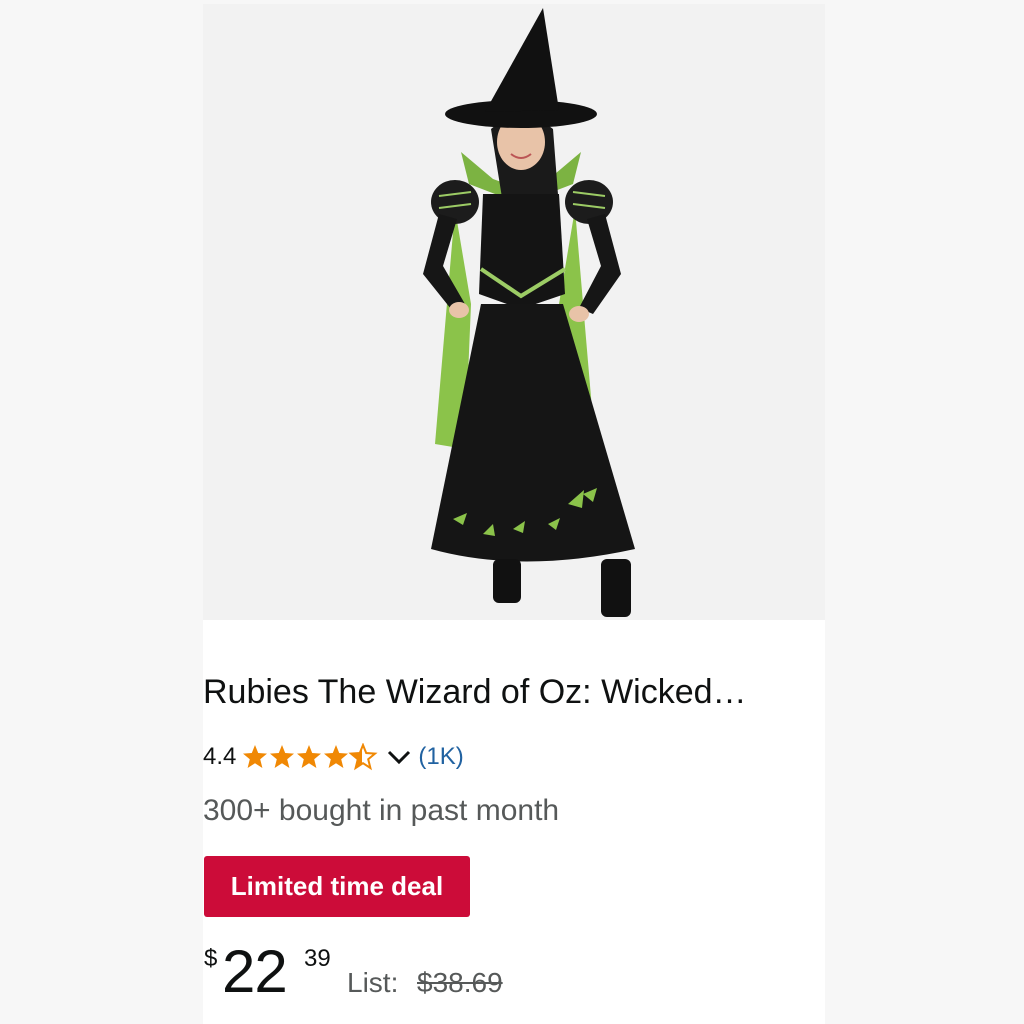 This screenshot has height=1024, width=1024. What do you see at coordinates (460, 982) in the screenshot?
I see `list-price: $38.69` at bounding box center [460, 982].